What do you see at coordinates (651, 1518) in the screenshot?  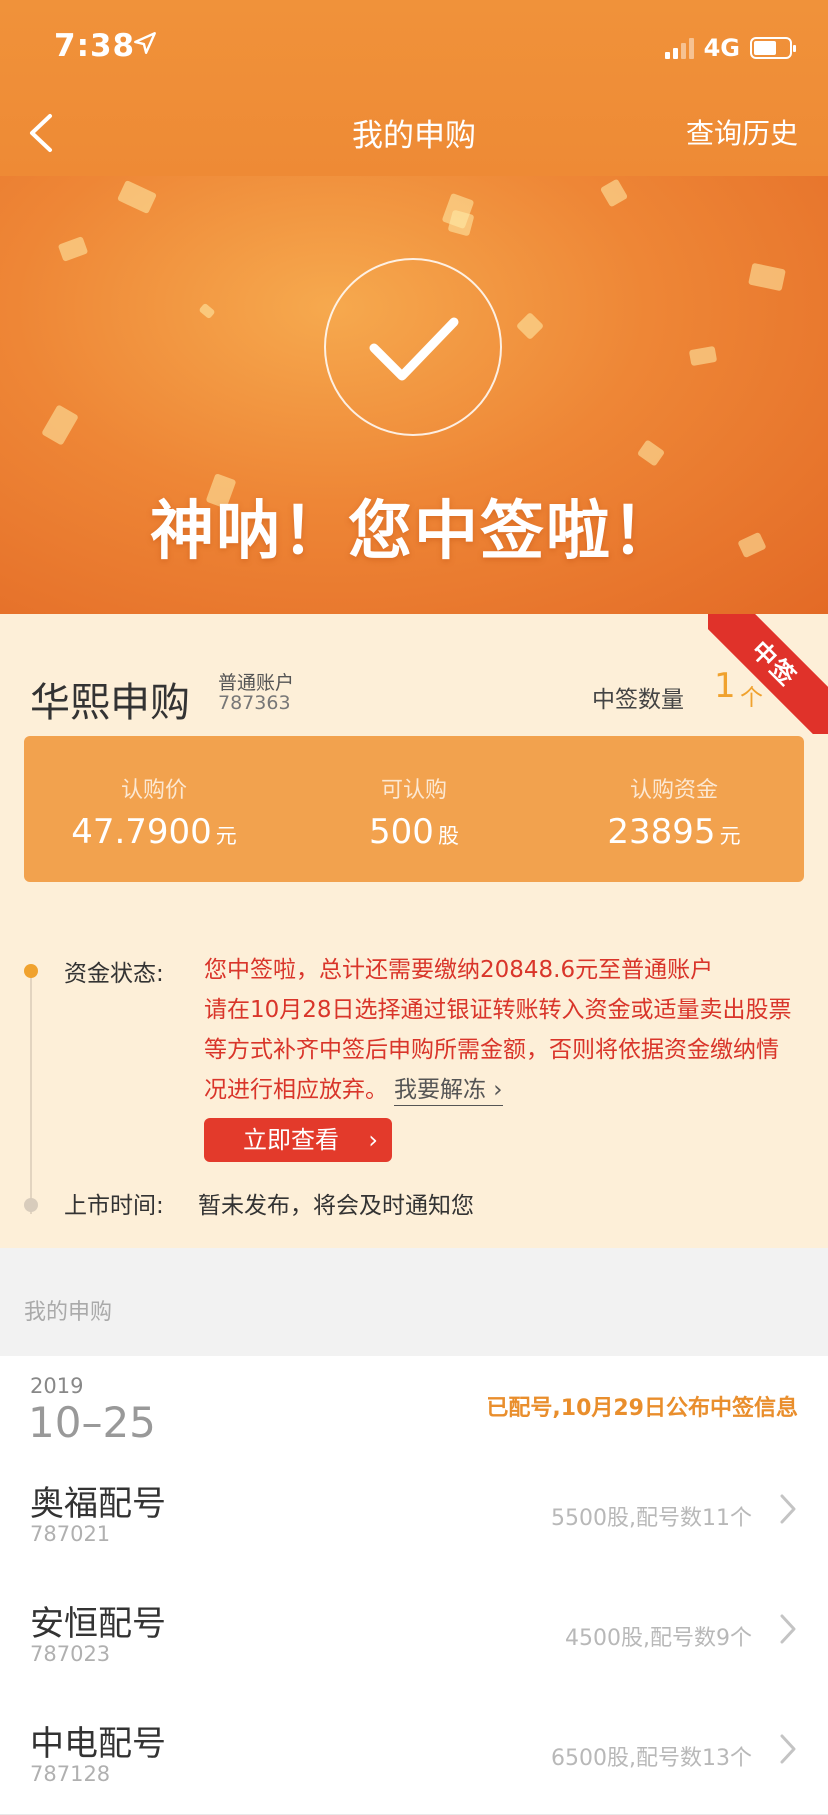 I see `item-detail: 5500股,配号数11个` at bounding box center [651, 1518].